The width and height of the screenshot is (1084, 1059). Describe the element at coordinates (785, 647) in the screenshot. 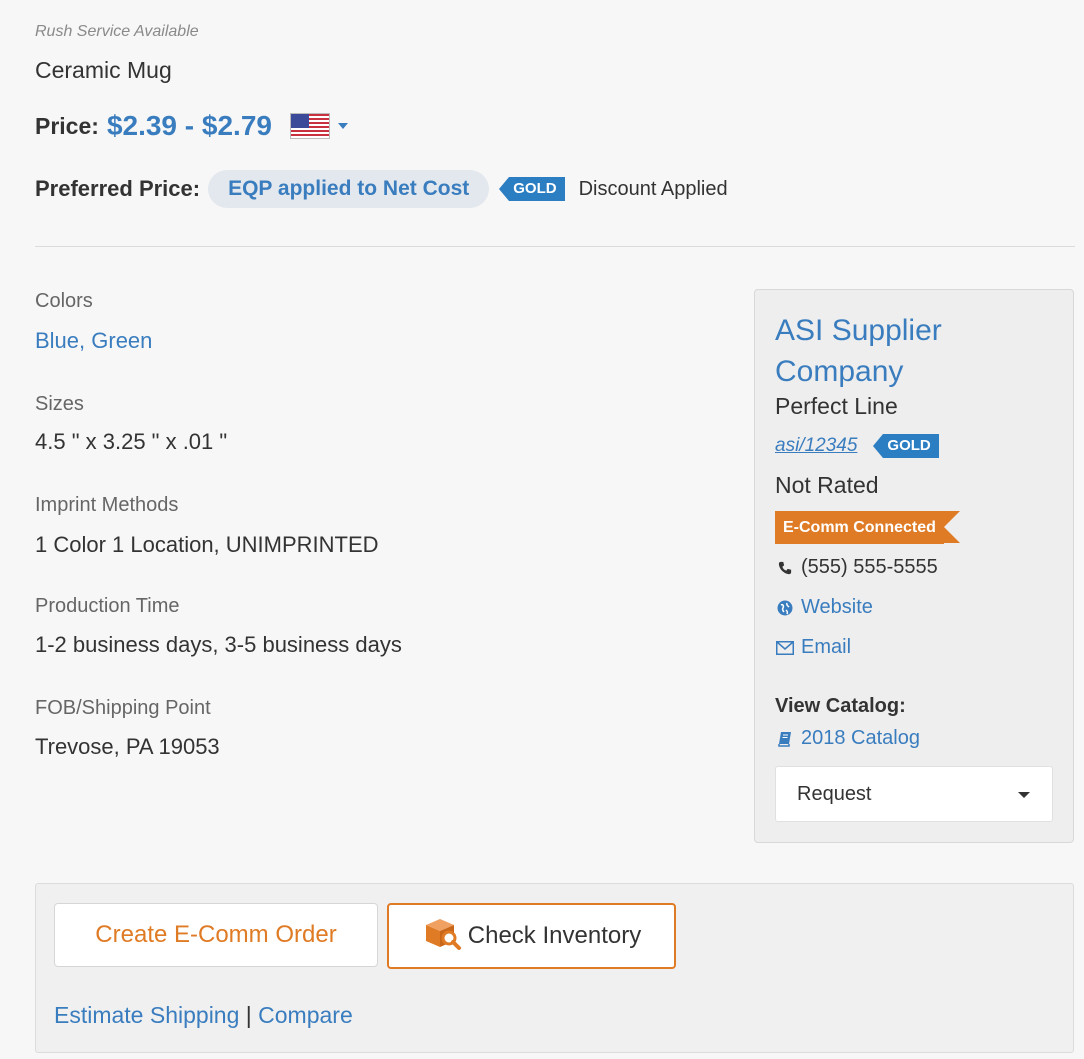

I see `envelope-icon` at that location.